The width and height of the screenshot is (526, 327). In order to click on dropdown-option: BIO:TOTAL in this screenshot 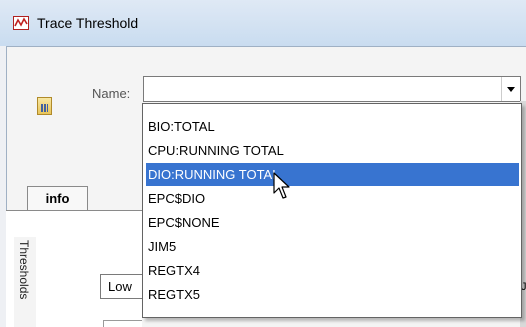, I will do `click(332, 126)`.